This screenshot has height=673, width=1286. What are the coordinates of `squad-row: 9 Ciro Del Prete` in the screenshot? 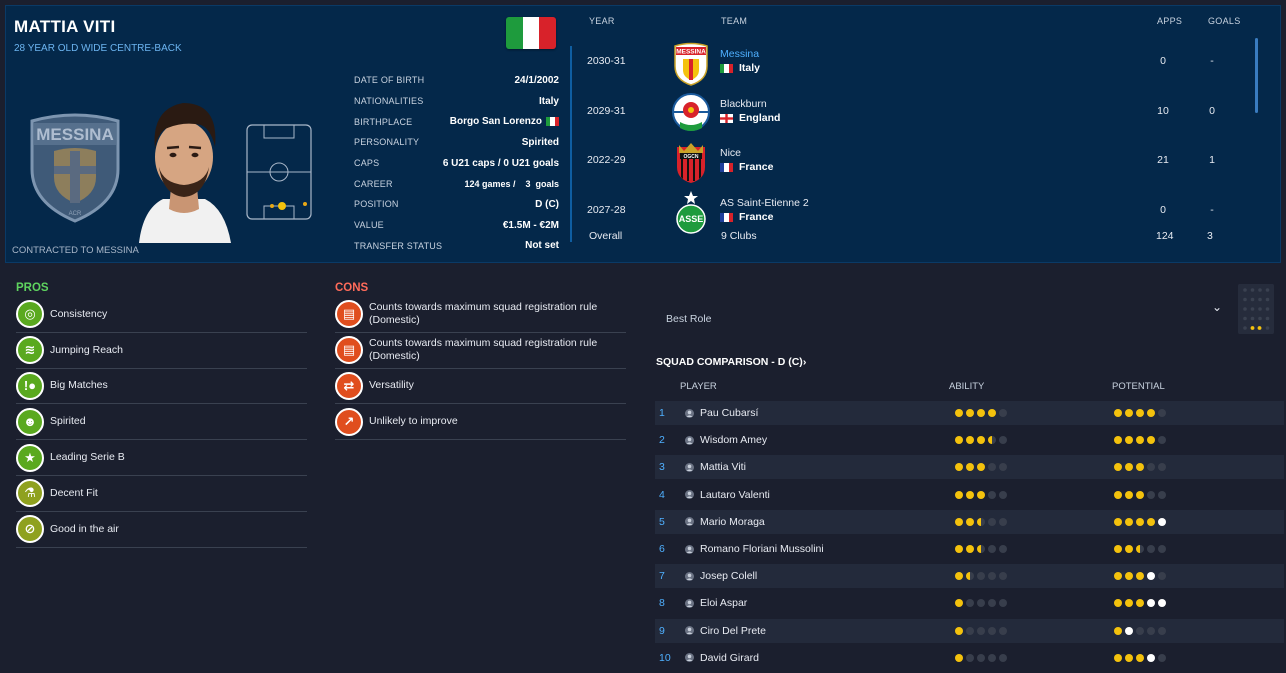 It's located at (969, 630).